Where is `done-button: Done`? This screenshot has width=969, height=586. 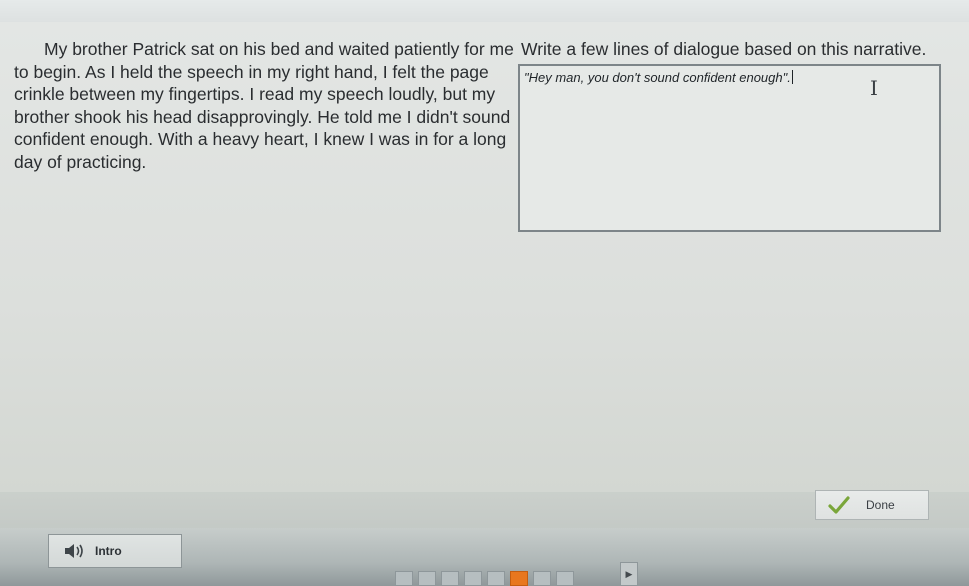
done-button: Done is located at coordinates (872, 505).